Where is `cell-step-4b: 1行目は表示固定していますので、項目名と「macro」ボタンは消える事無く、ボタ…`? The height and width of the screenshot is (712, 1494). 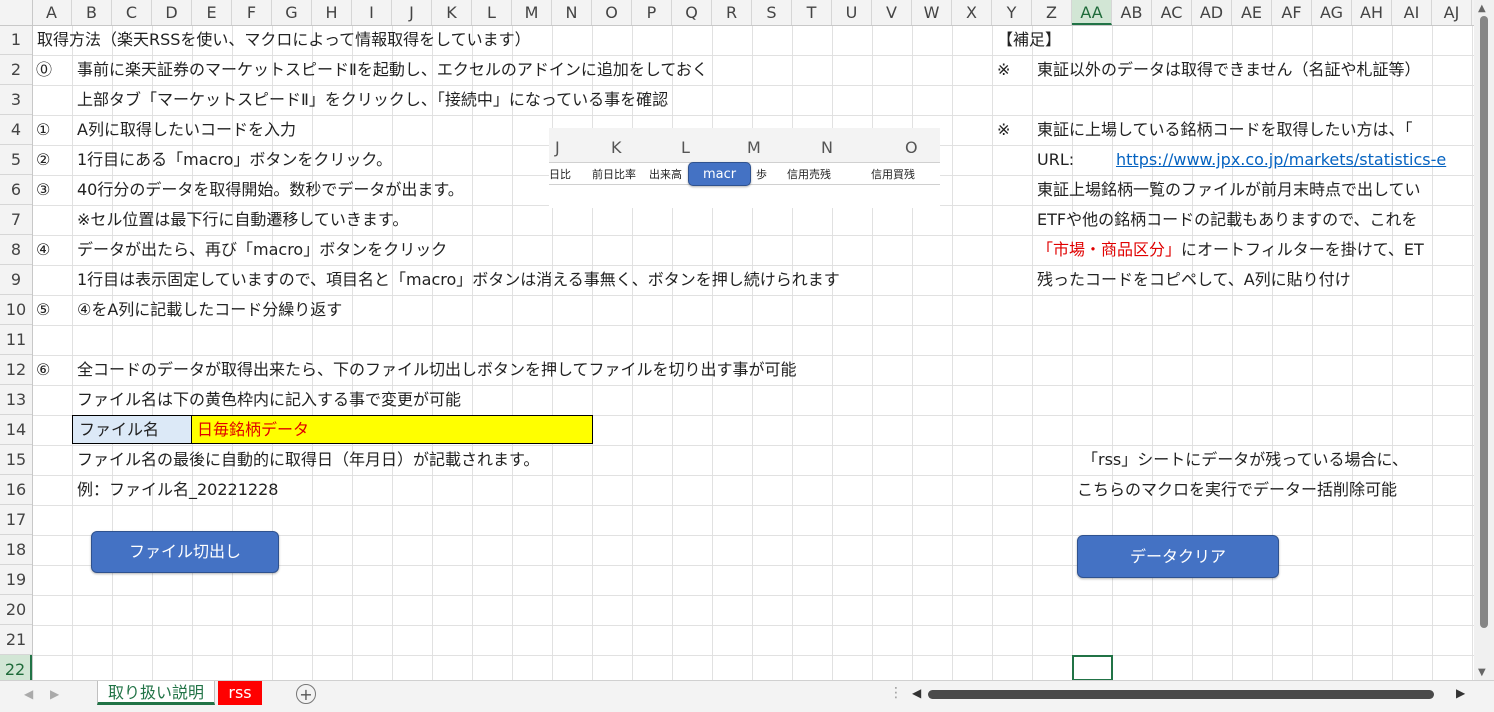
cell-step-4b: 1行目は表示固定していますので、項目名と「macro」ボタンは消える事無く、ボタ… is located at coordinates (458, 279).